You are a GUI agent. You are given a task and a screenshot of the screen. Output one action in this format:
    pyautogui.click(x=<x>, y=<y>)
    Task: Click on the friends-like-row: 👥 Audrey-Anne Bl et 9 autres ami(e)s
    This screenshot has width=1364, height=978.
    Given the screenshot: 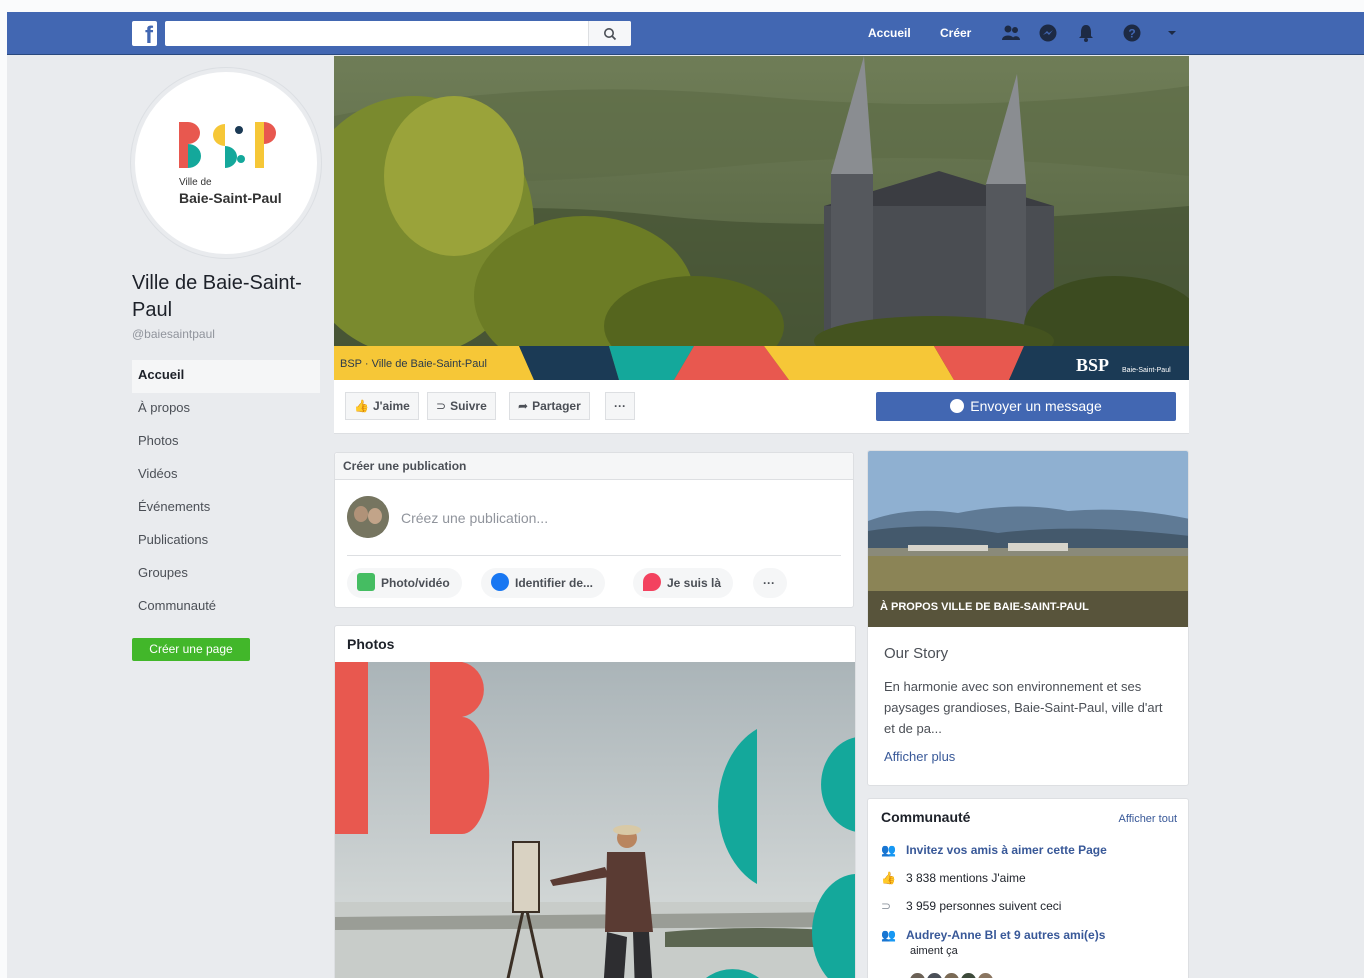 What is the action you would take?
    pyautogui.click(x=1031, y=935)
    